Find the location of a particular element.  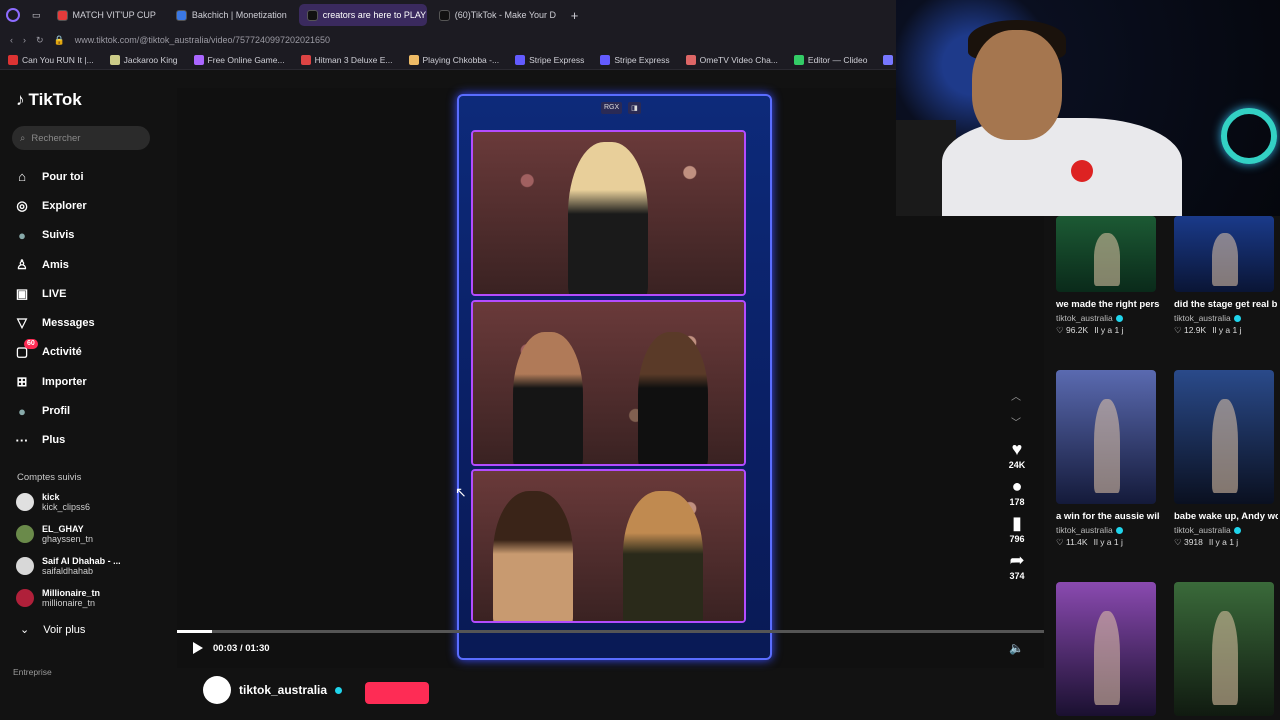

play-icon is located at coordinates (198, 648).